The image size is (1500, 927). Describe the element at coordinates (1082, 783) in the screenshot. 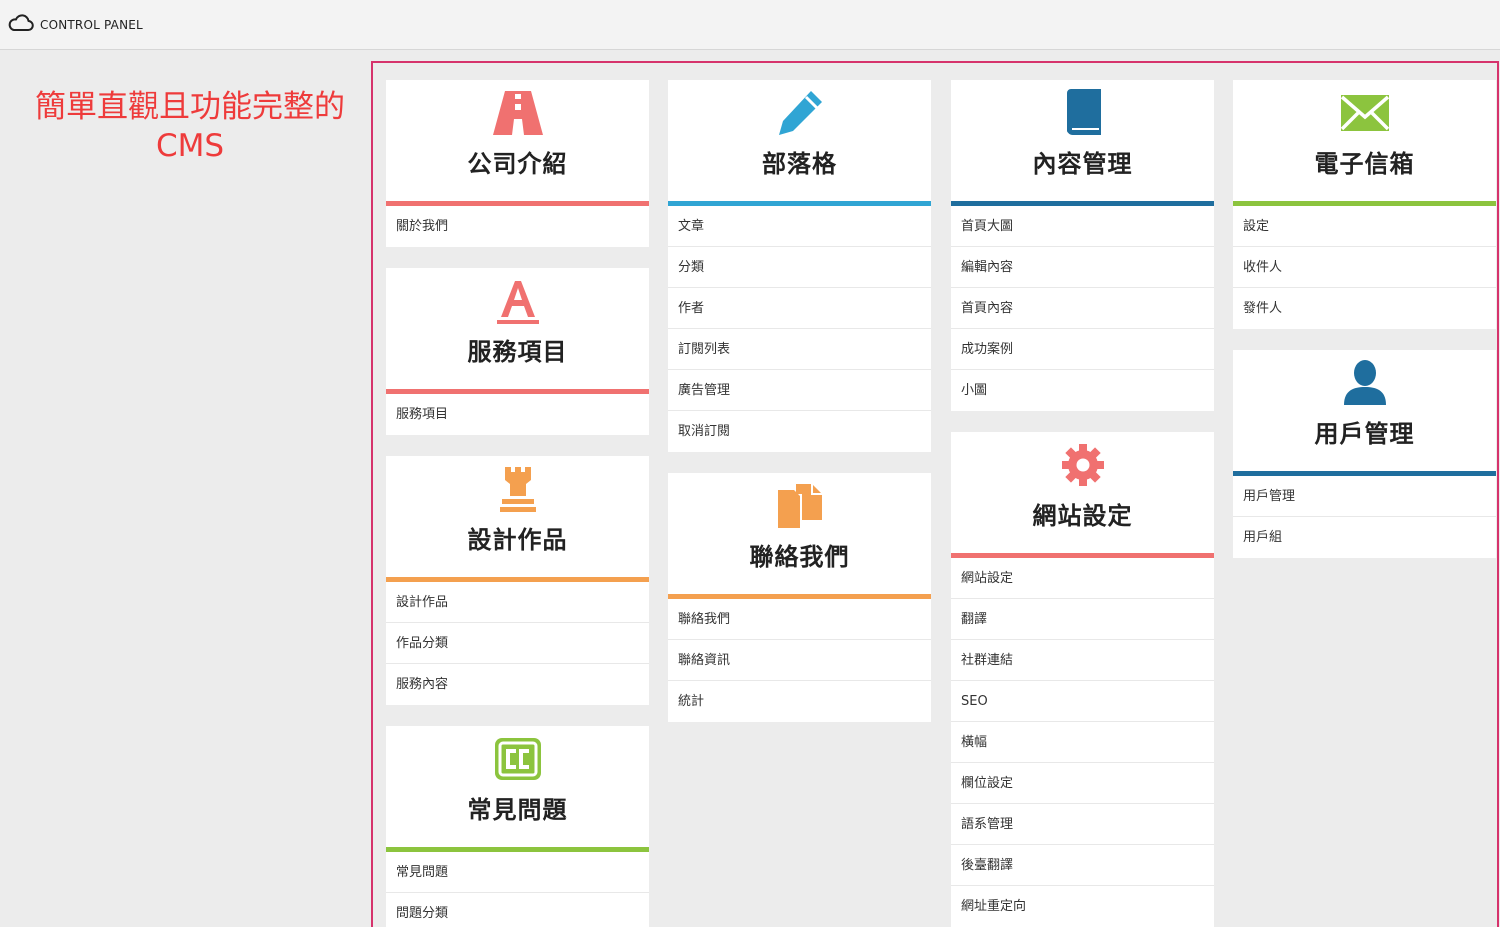

I see `module-menu-item: 欄位設定` at that location.